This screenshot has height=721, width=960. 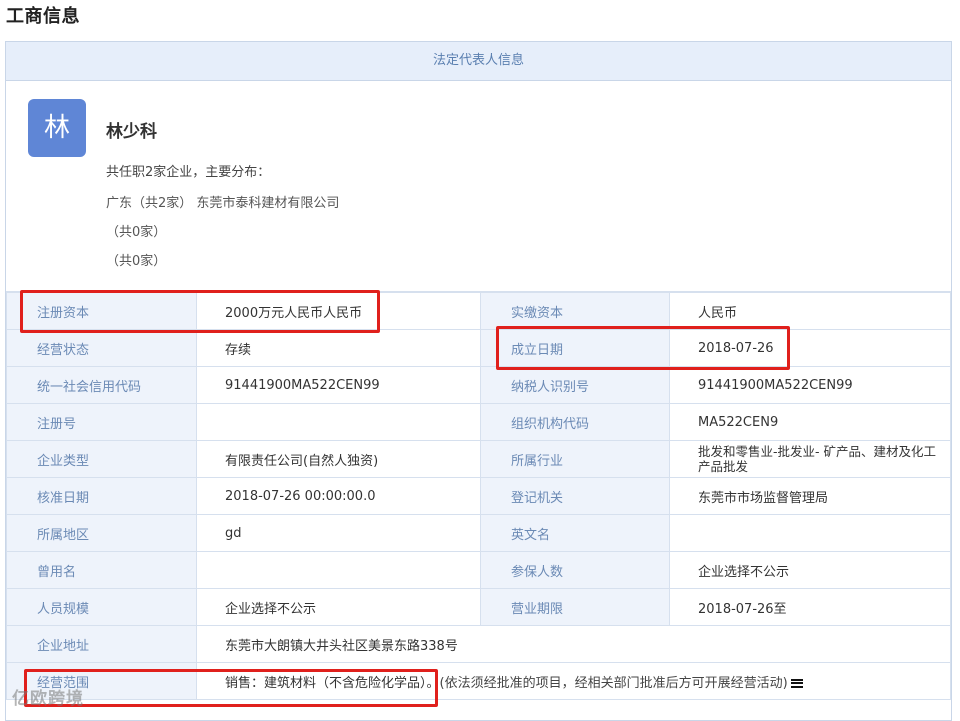 What do you see at coordinates (43, 16) in the screenshot?
I see `page-title: 工商信息` at bounding box center [43, 16].